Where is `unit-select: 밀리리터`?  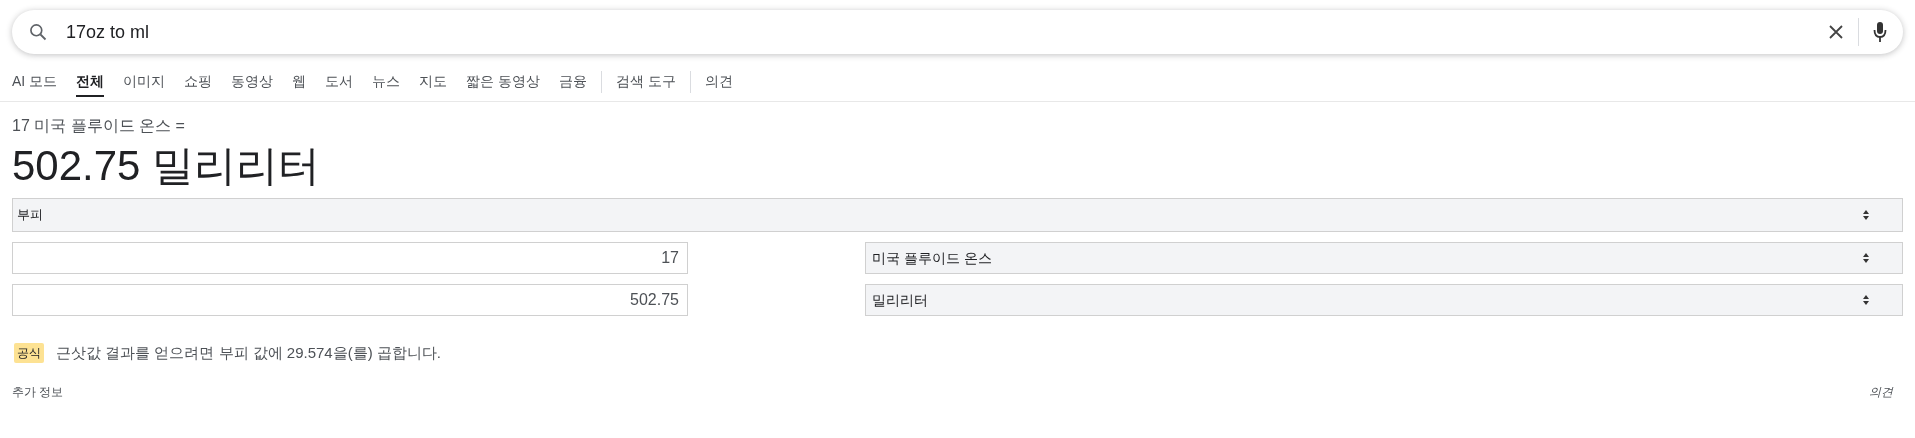
unit-select: 밀리리터 is located at coordinates (1384, 300).